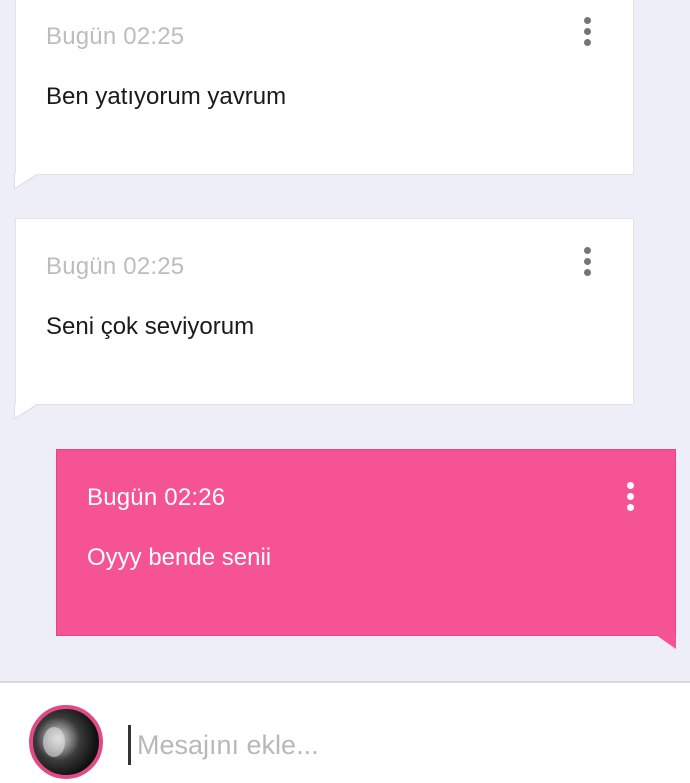 This screenshot has width=690, height=783. Describe the element at coordinates (179, 557) in the screenshot. I see `message-text: Oyyy bende senii` at that location.